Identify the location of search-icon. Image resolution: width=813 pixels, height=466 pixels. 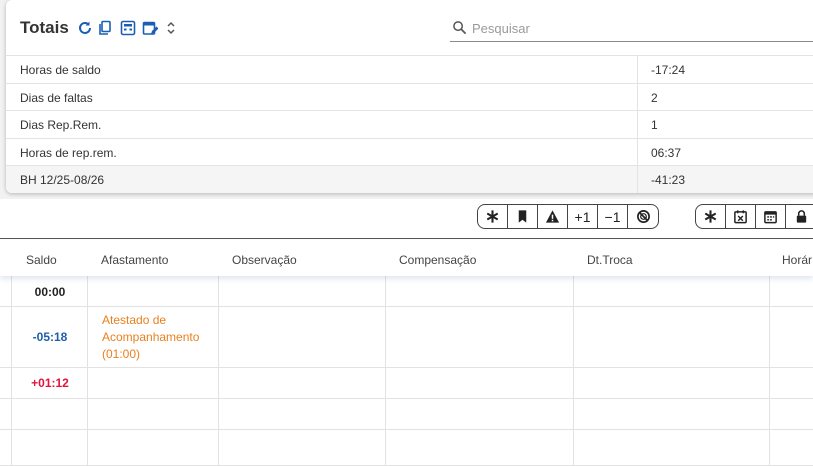
(459, 27).